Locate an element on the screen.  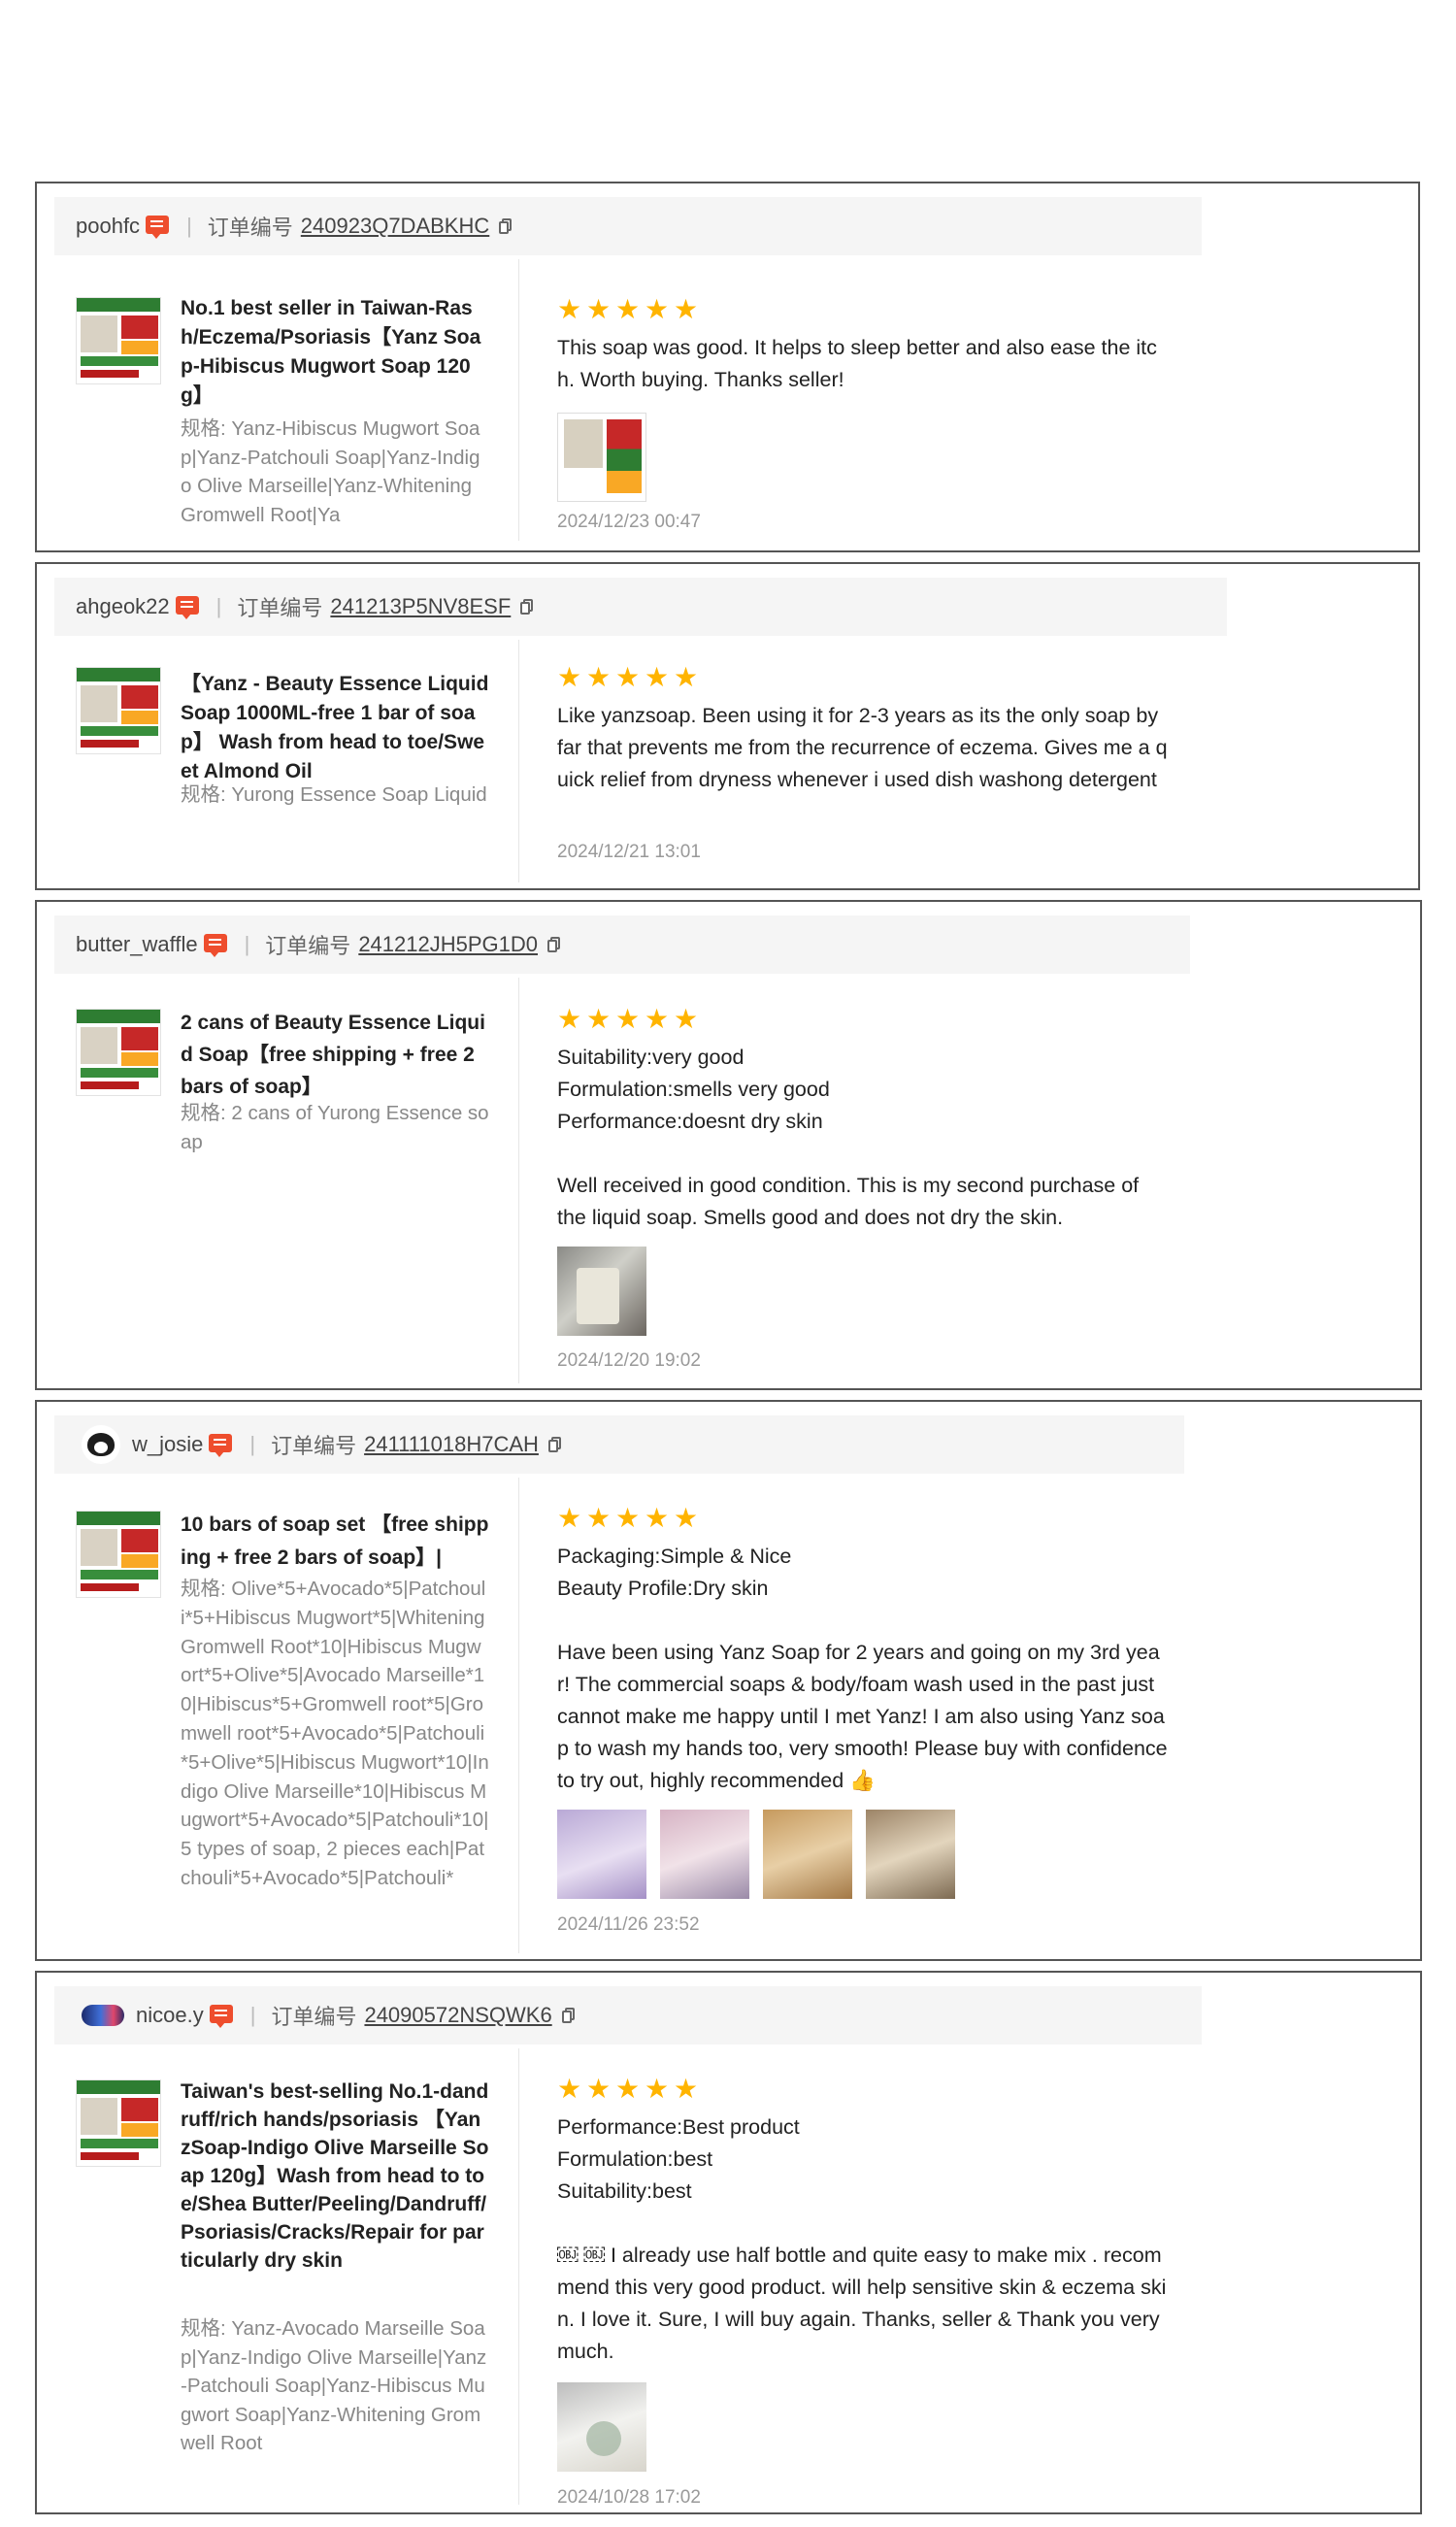
review-date: 2024/10/28 17:02 is located at coordinates (629, 2498).